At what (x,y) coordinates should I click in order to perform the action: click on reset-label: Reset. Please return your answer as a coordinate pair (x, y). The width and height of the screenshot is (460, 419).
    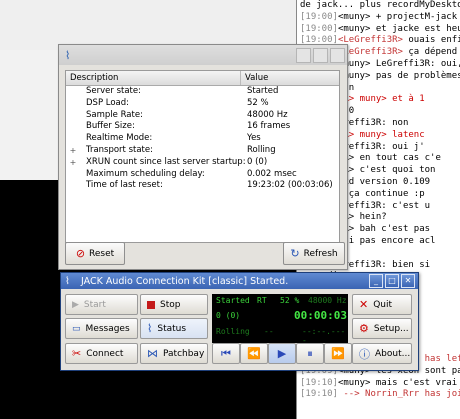
    Looking at the image, I should click on (102, 253).